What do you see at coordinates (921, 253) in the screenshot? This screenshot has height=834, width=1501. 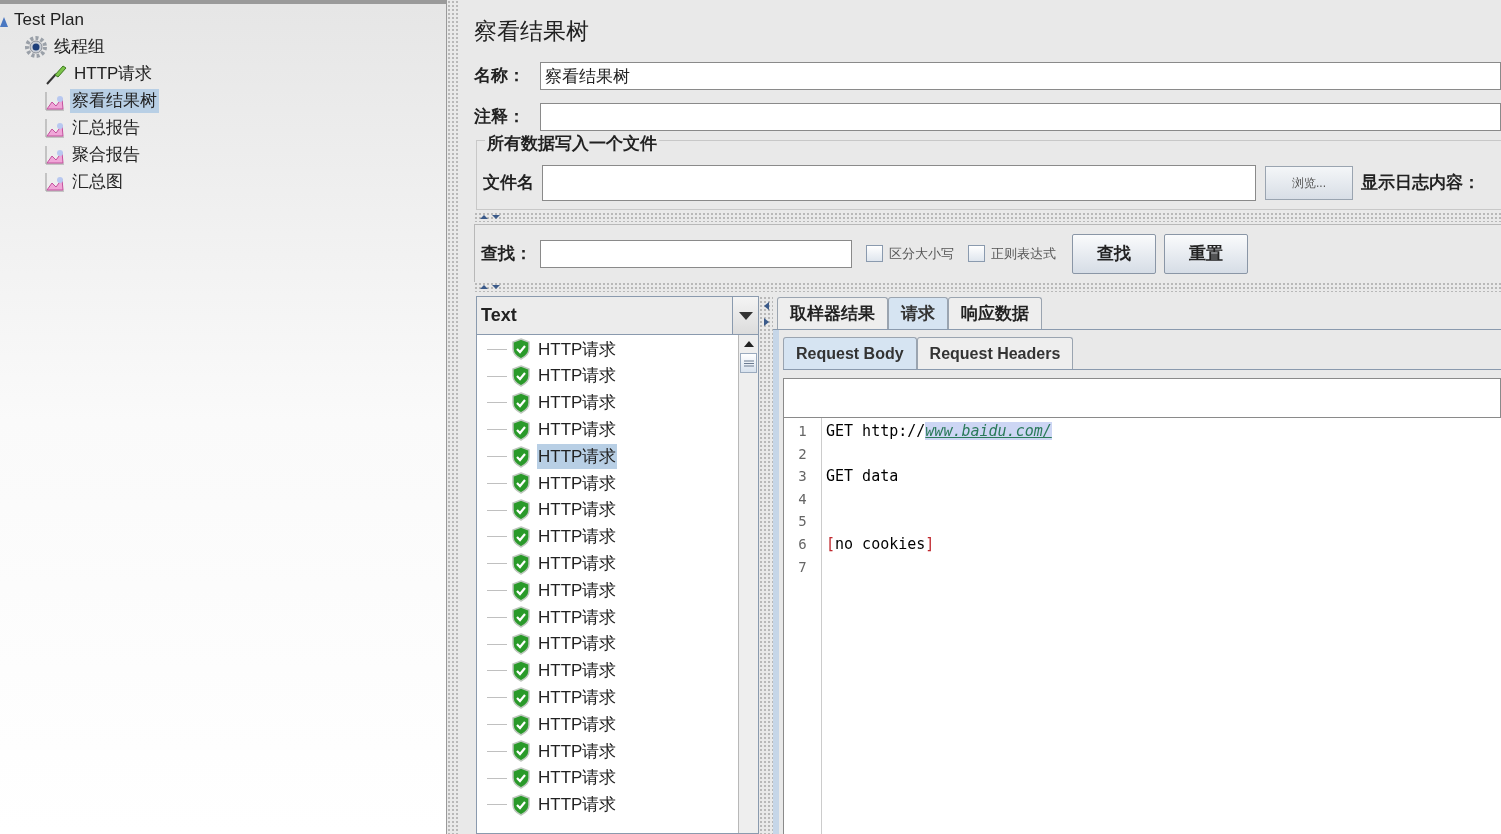 I see `checkbox-label: 区分大小写` at bounding box center [921, 253].